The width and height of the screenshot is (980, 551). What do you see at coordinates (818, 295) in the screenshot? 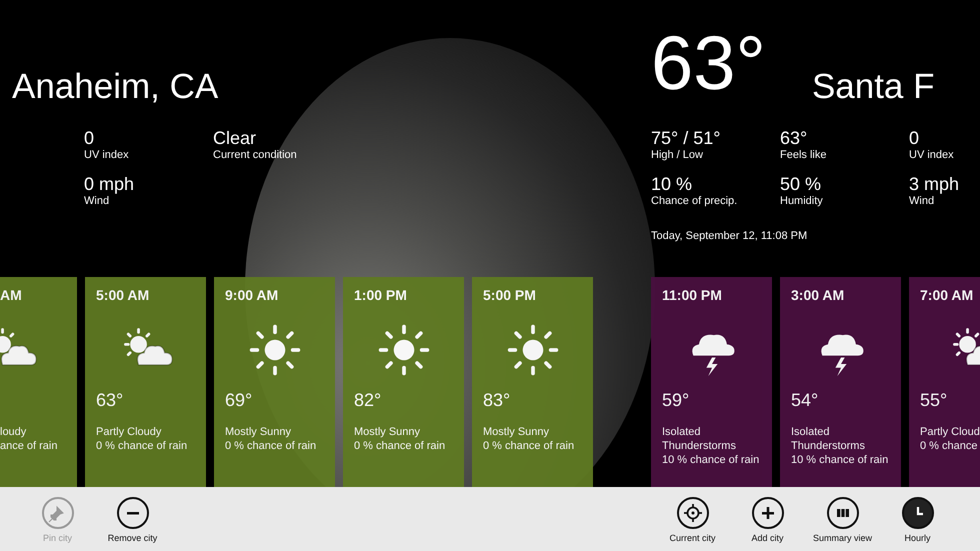
I see `hour-time: 3:00 AM` at bounding box center [818, 295].